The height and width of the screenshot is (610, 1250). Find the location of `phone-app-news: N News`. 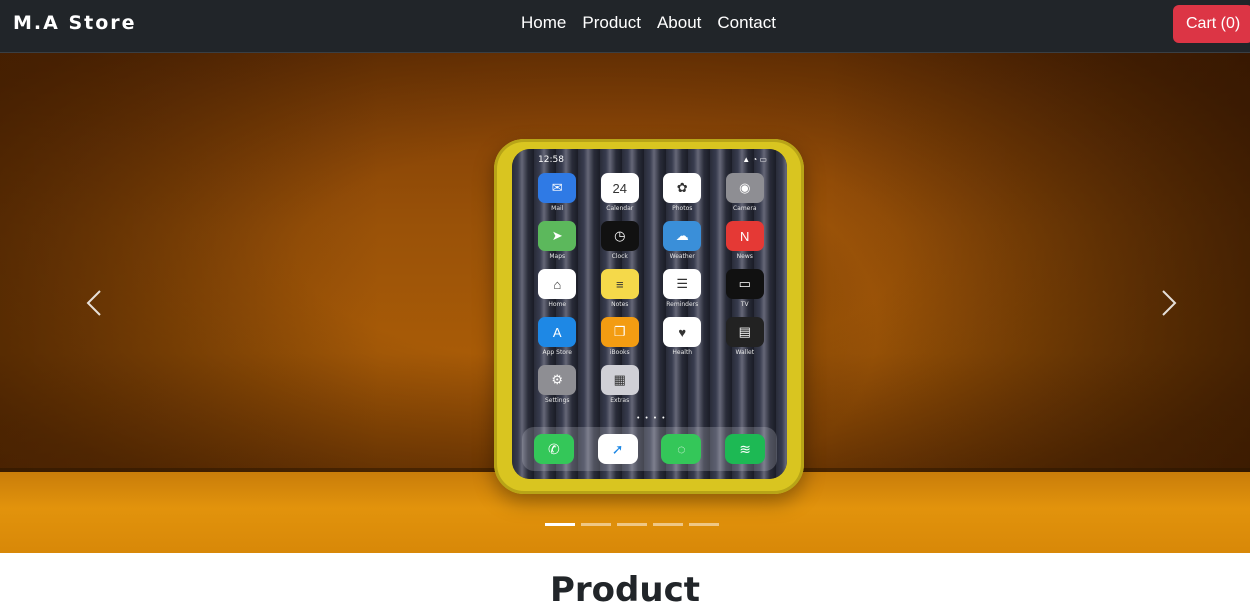

phone-app-news: N News is located at coordinates (745, 240).